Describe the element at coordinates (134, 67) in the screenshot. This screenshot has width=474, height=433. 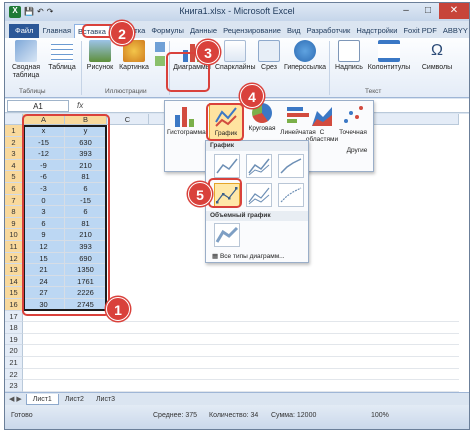
I see `clipart-label: Картинка` at that location.